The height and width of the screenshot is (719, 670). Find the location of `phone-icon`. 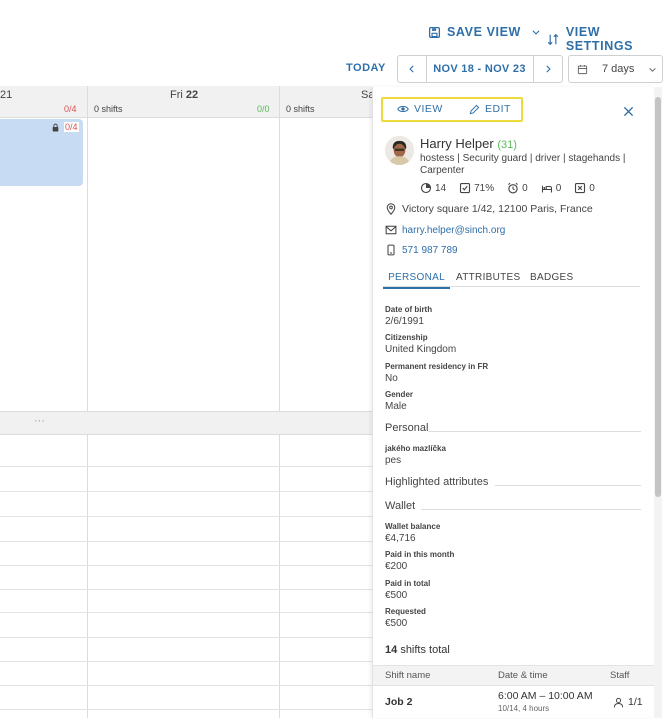

phone-icon is located at coordinates (391, 250).